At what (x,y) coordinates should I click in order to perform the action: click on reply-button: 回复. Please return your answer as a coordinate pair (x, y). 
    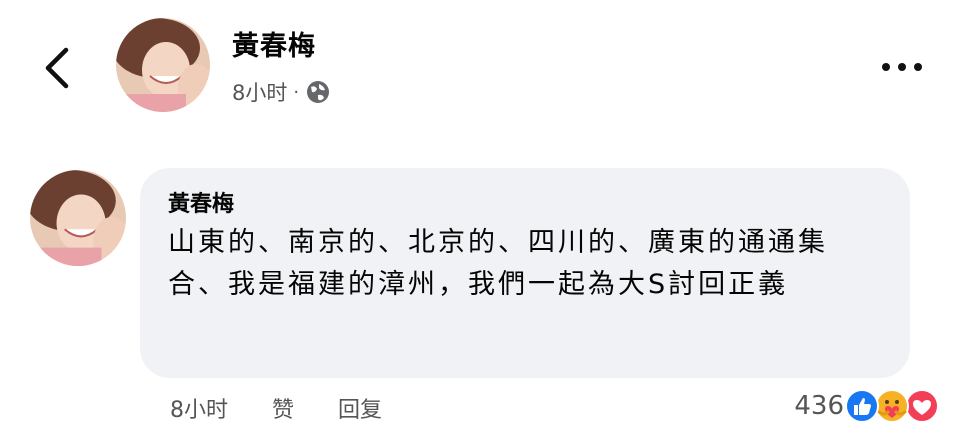
    Looking at the image, I should click on (360, 408).